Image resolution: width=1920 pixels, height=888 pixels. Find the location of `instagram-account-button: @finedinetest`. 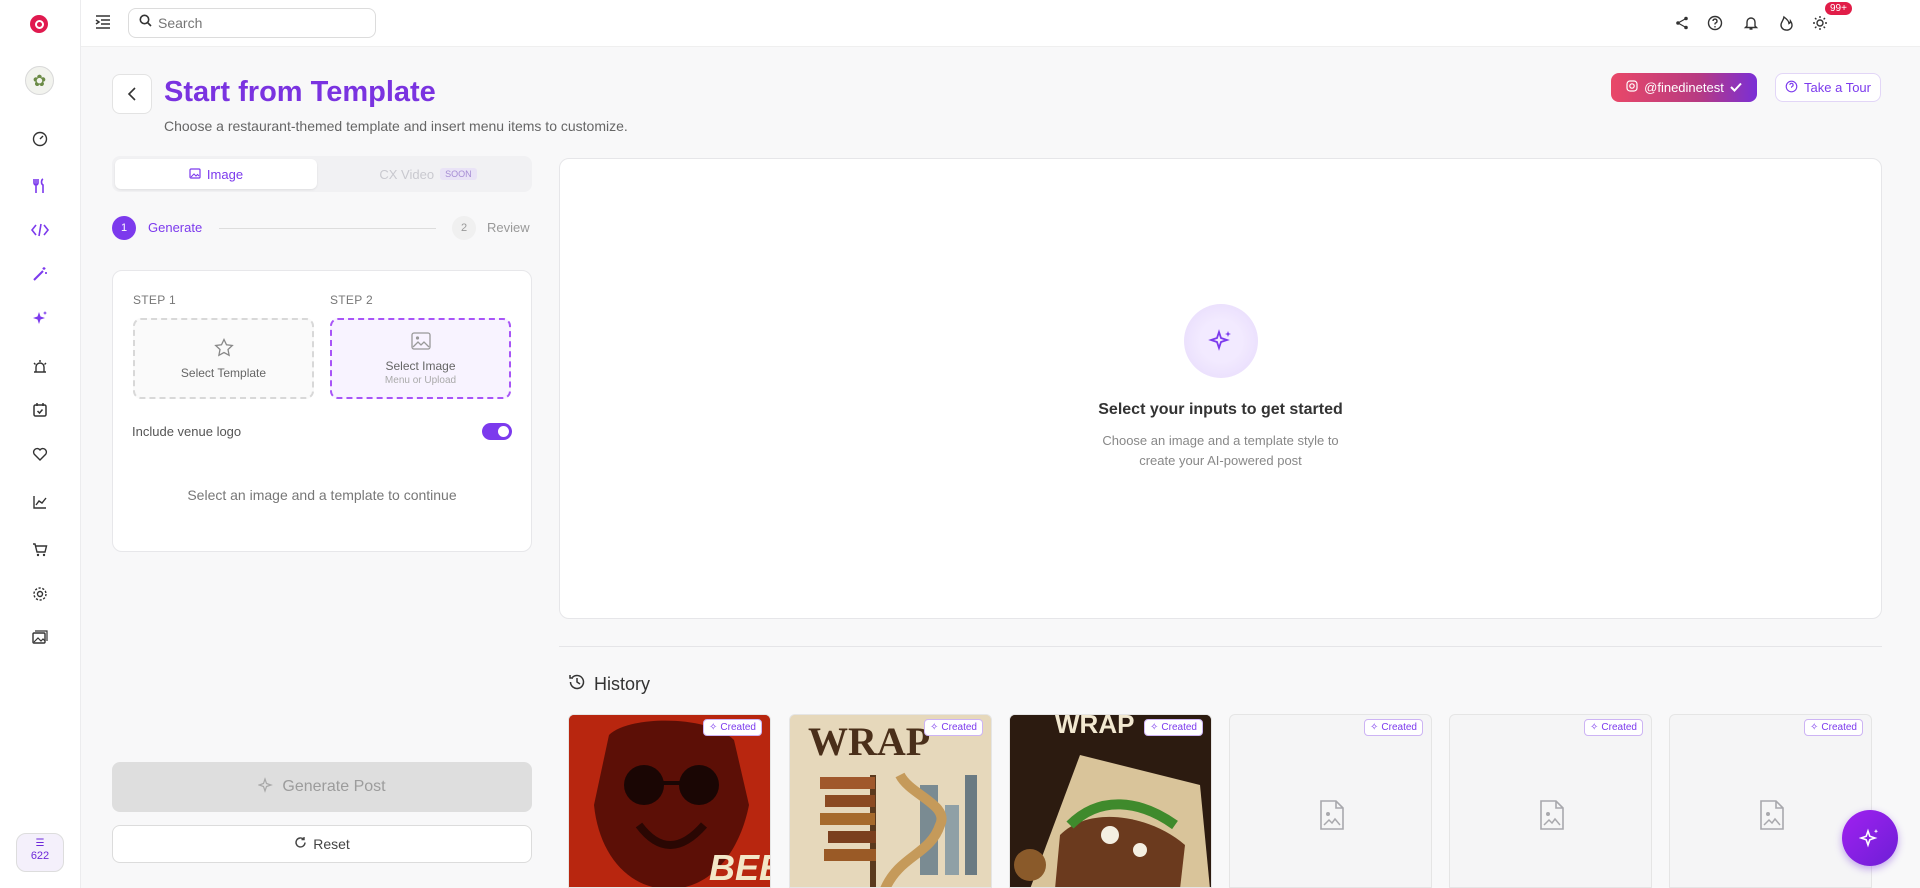

instagram-account-button: @finedinetest is located at coordinates (1684, 87).